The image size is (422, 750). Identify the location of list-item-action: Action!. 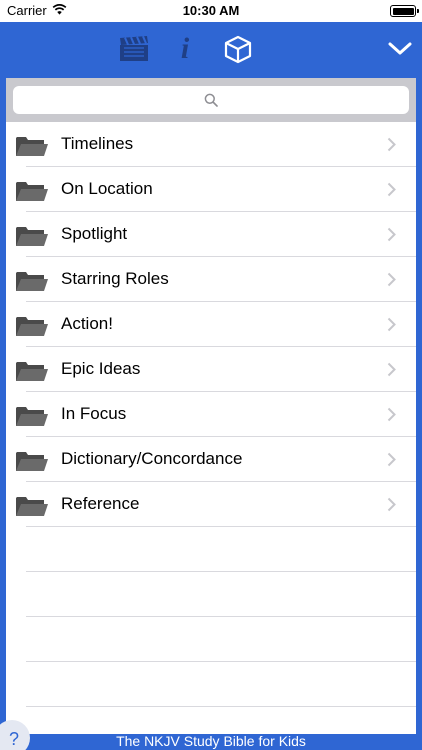
(211, 324).